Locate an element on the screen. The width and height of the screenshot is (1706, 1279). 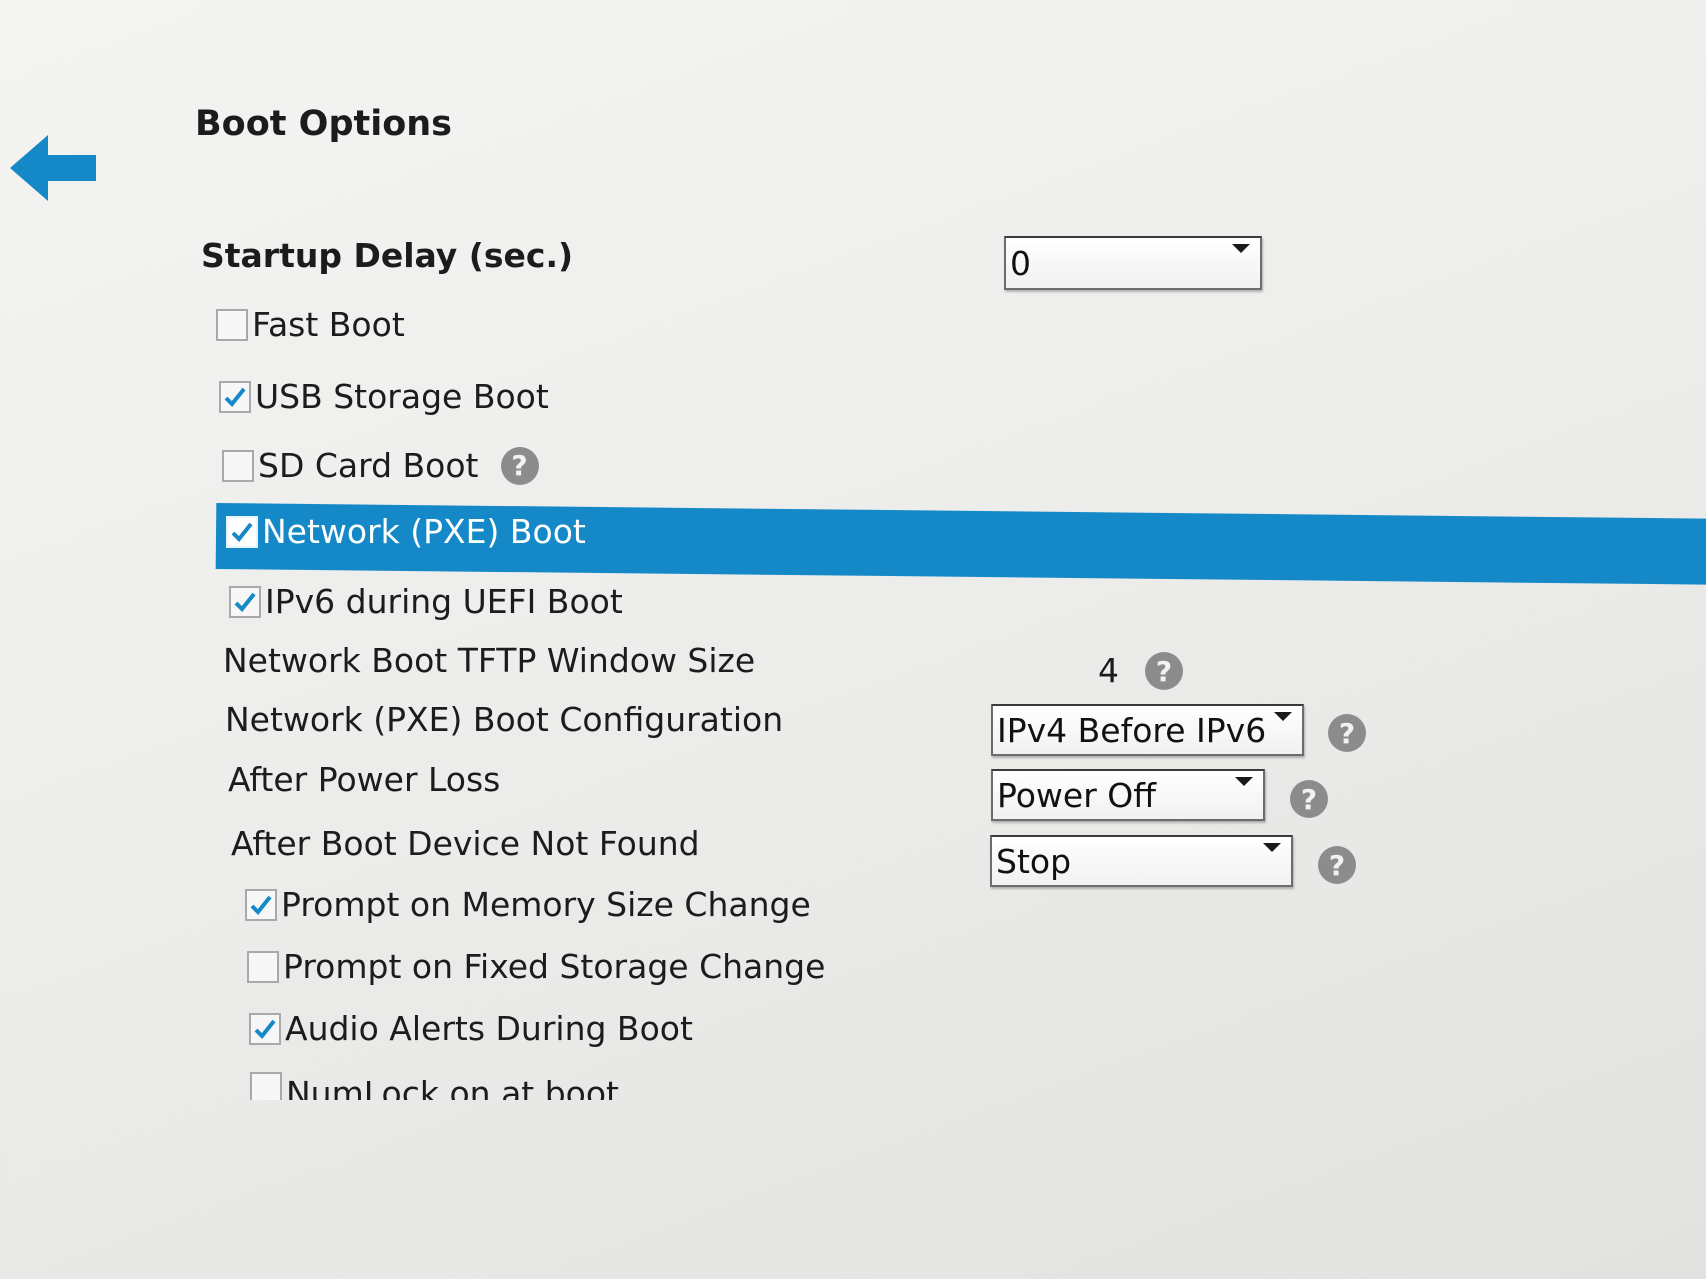
network-pxe-boot-checkbox is located at coordinates (242, 531).